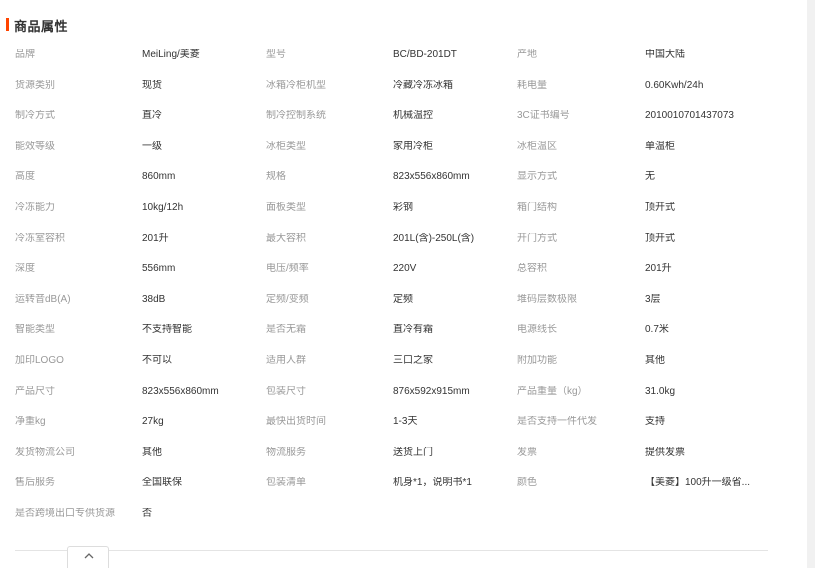 Image resolution: width=815 pixels, height=568 pixels. Describe the element at coordinates (286, 360) in the screenshot. I see `attribute-label: 适用人群` at that location.